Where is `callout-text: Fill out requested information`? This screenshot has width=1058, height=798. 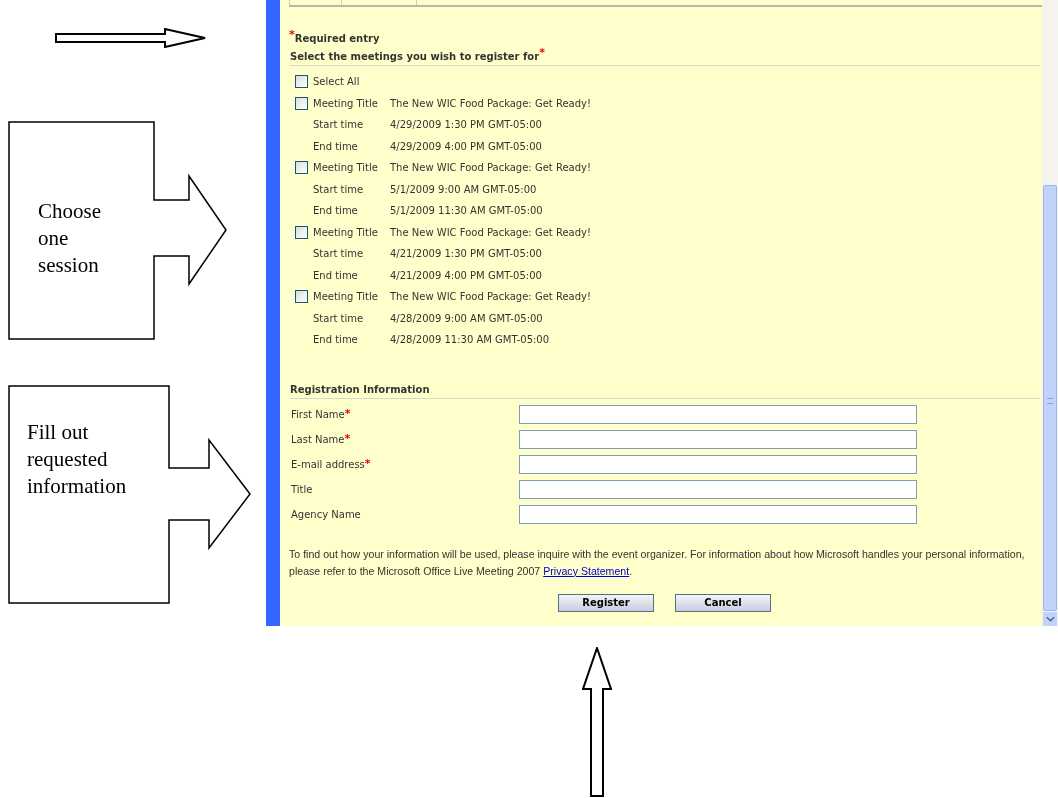
callout-text: Fill out requested information is located at coordinates (77, 459).